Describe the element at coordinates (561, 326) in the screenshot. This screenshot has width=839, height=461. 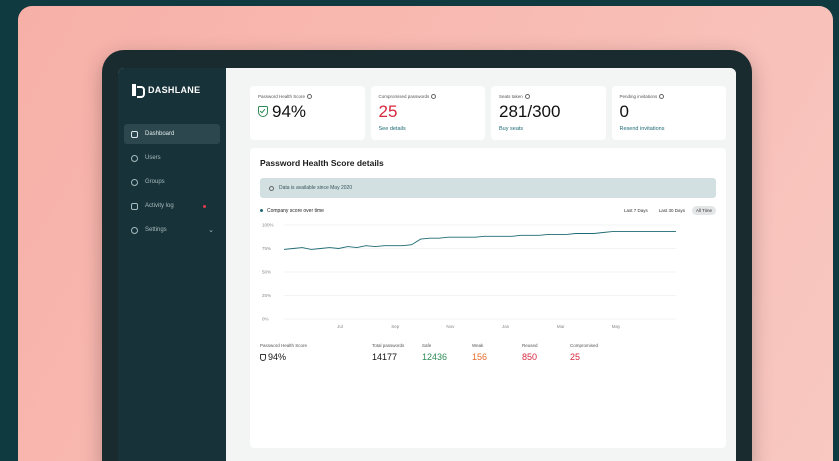
I see `x-tick-label: Mar` at that location.